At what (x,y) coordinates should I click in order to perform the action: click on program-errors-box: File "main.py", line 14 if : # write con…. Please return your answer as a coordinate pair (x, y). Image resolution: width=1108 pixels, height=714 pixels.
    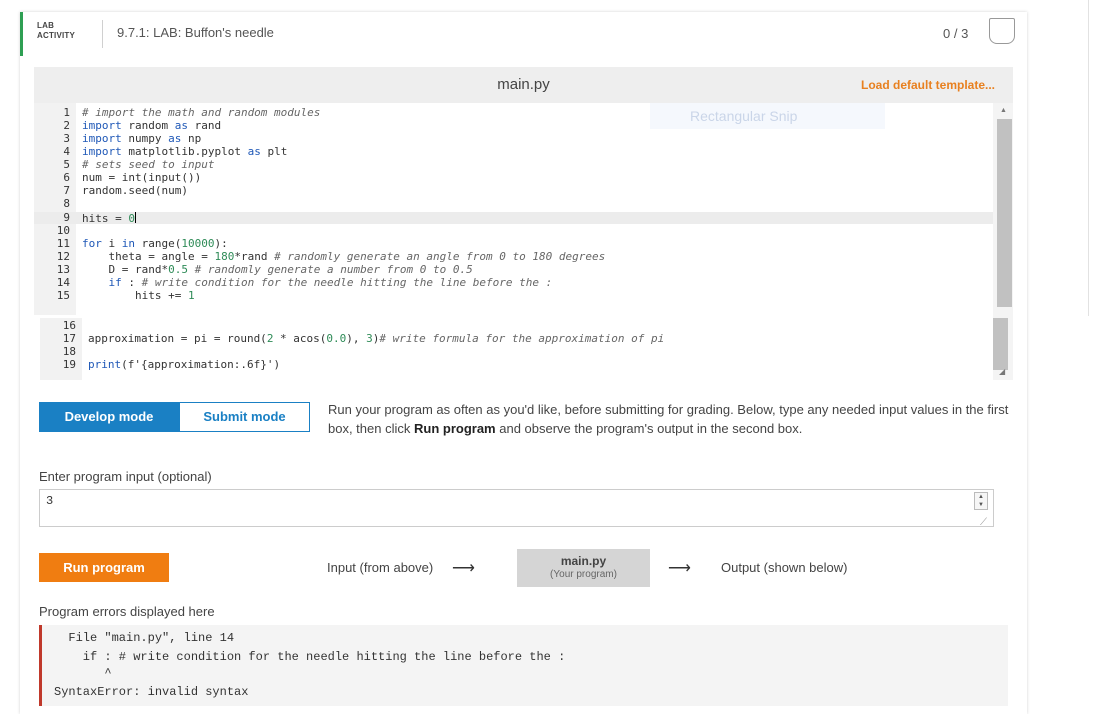
    Looking at the image, I should click on (523, 665).